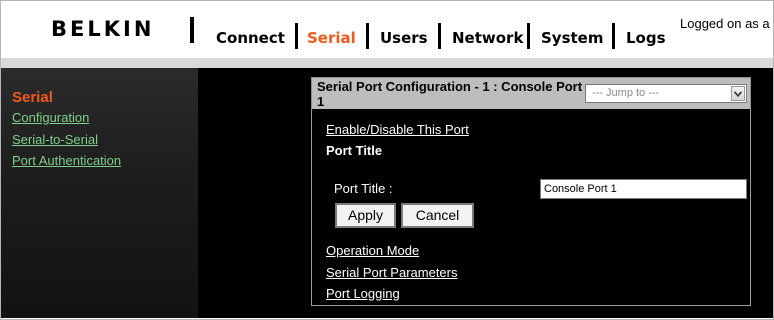  Describe the element at coordinates (331, 38) in the screenshot. I see `nav-serial: Serial` at that location.